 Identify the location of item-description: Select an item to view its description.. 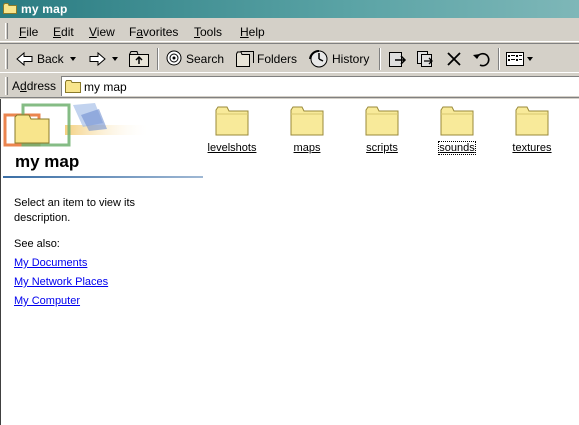
(75, 210).